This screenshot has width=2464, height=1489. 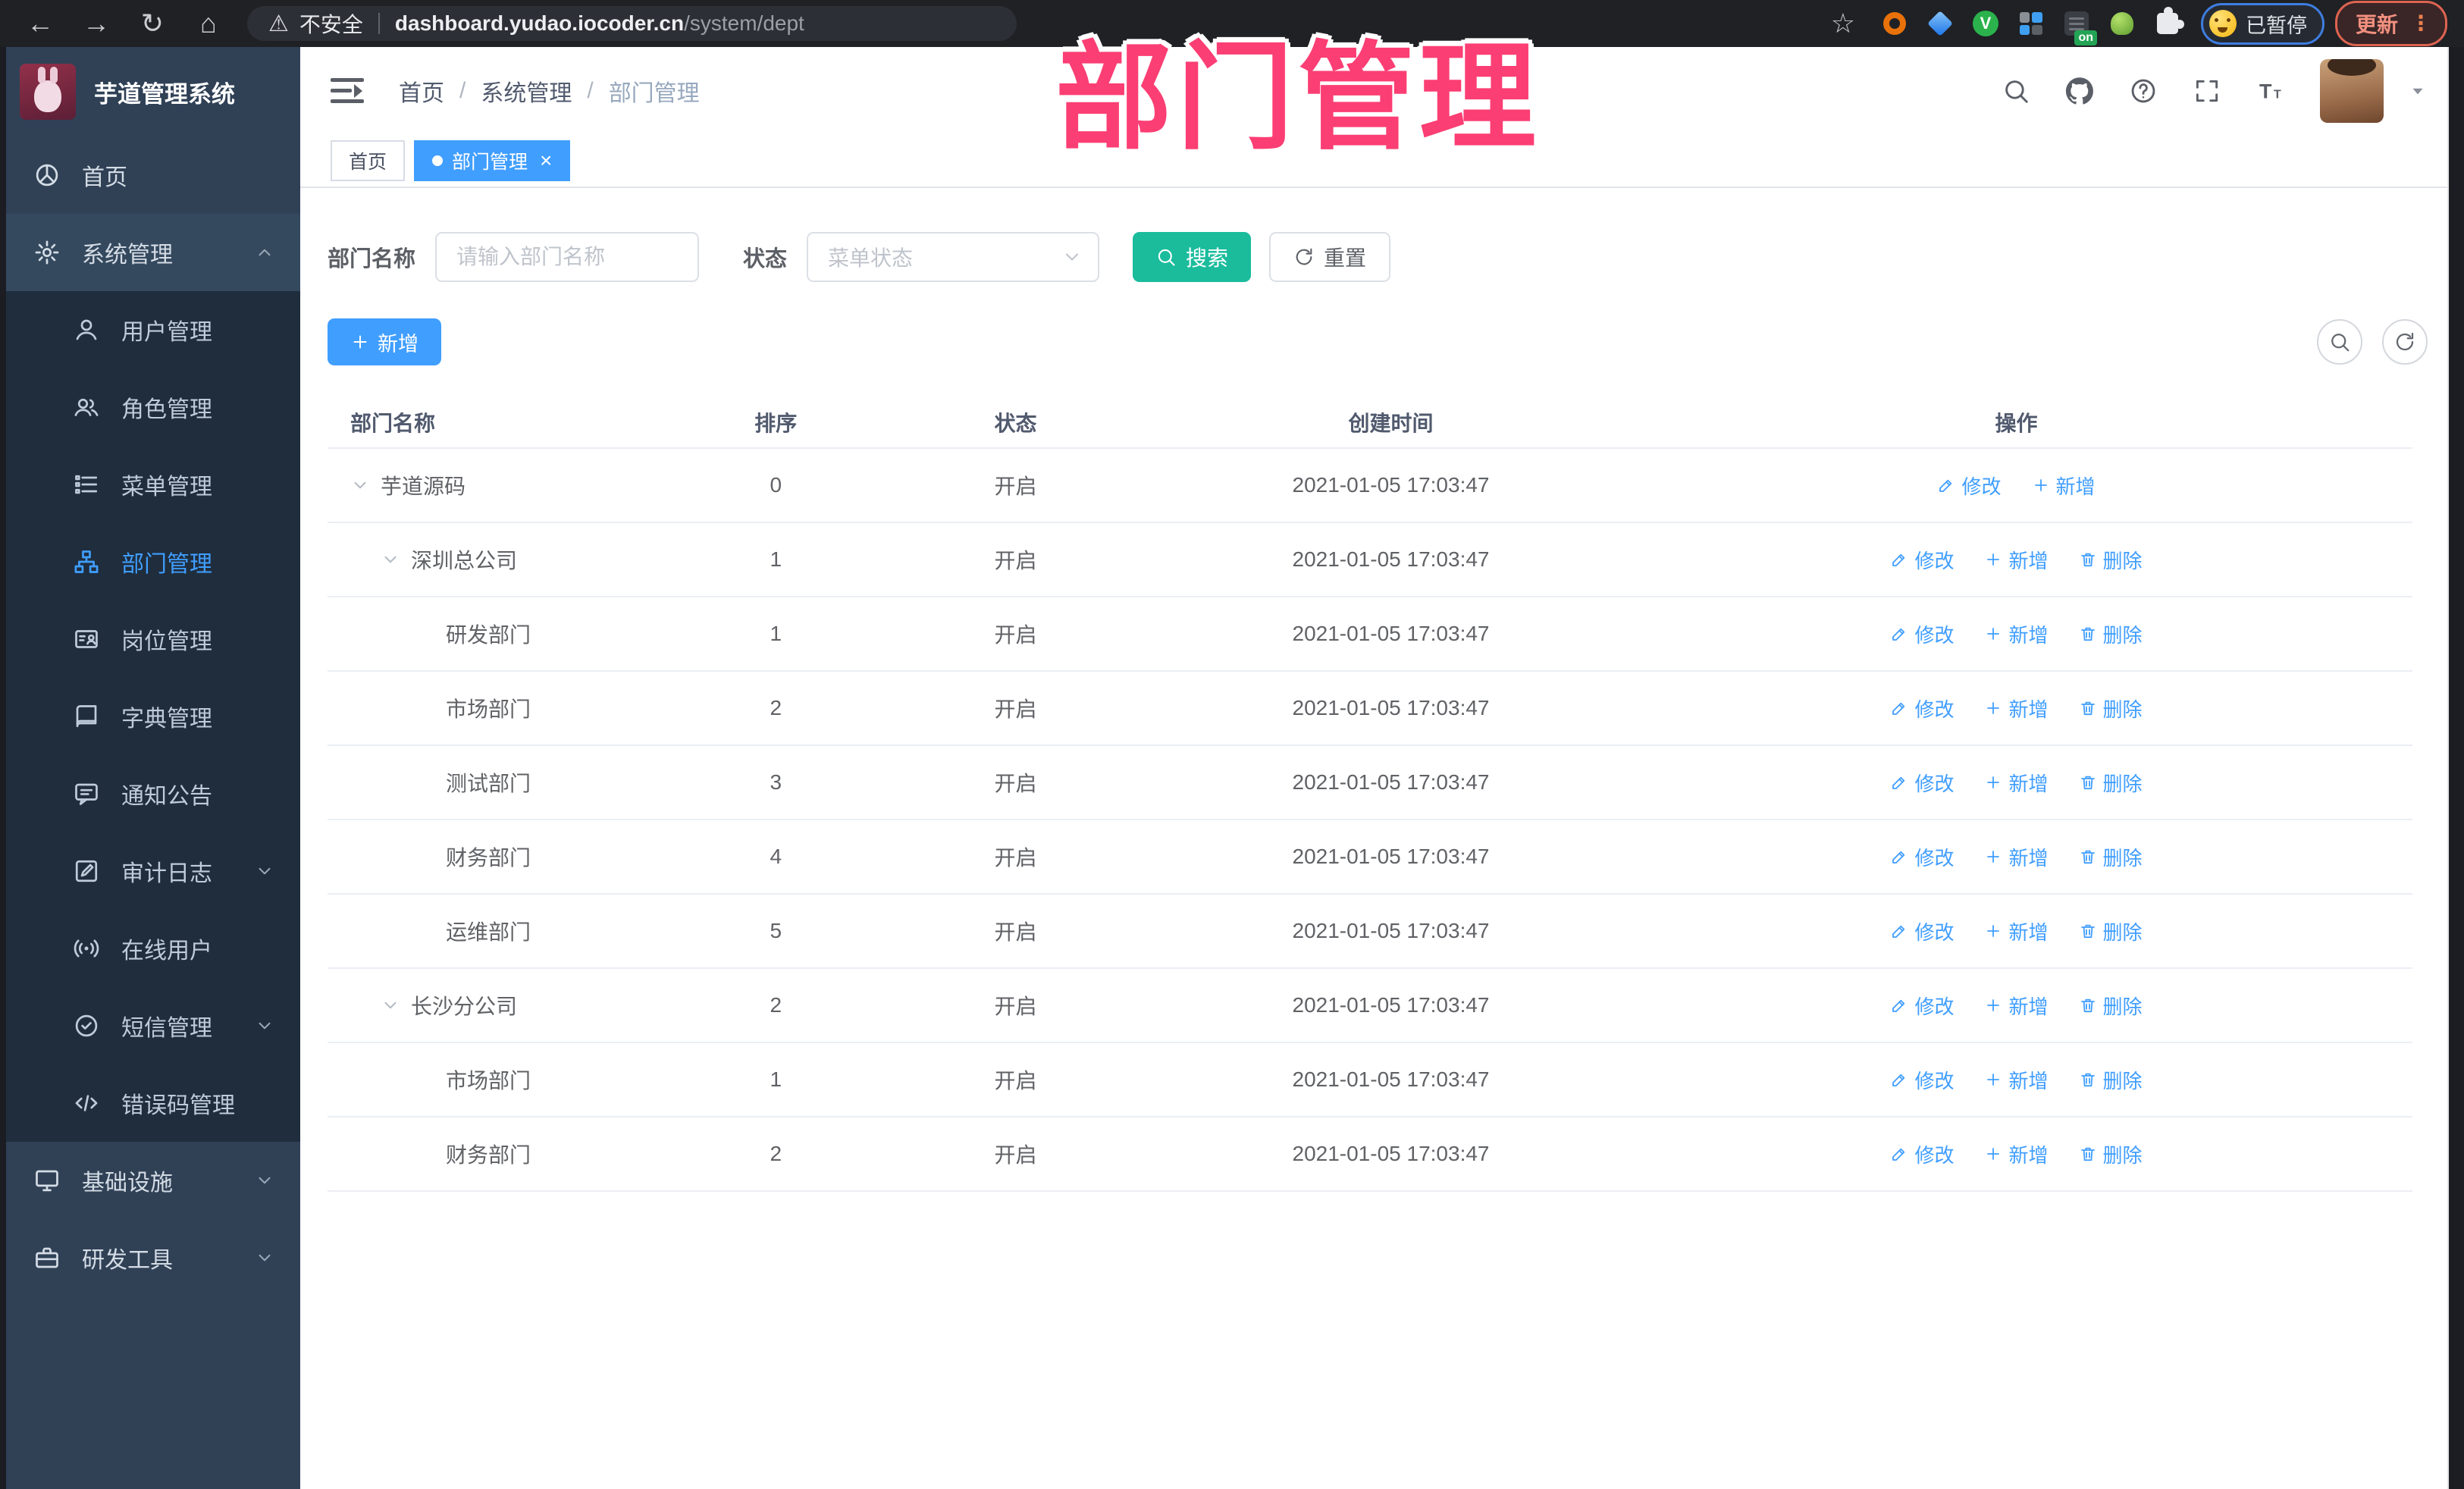 What do you see at coordinates (2207, 91) in the screenshot?
I see `fullscreen-icon` at bounding box center [2207, 91].